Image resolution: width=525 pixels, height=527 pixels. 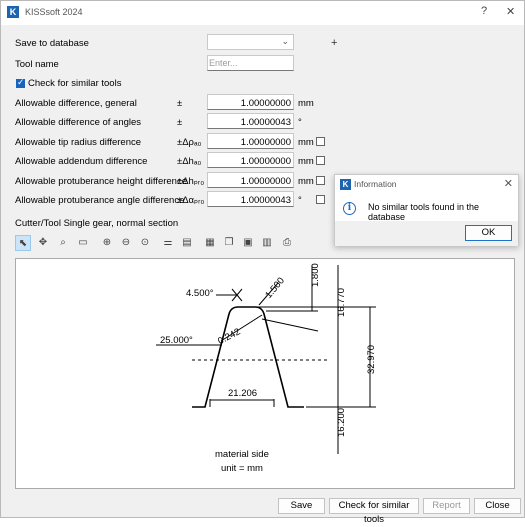 I want to click on row-symbol-angles: ±, so click(x=180, y=122).